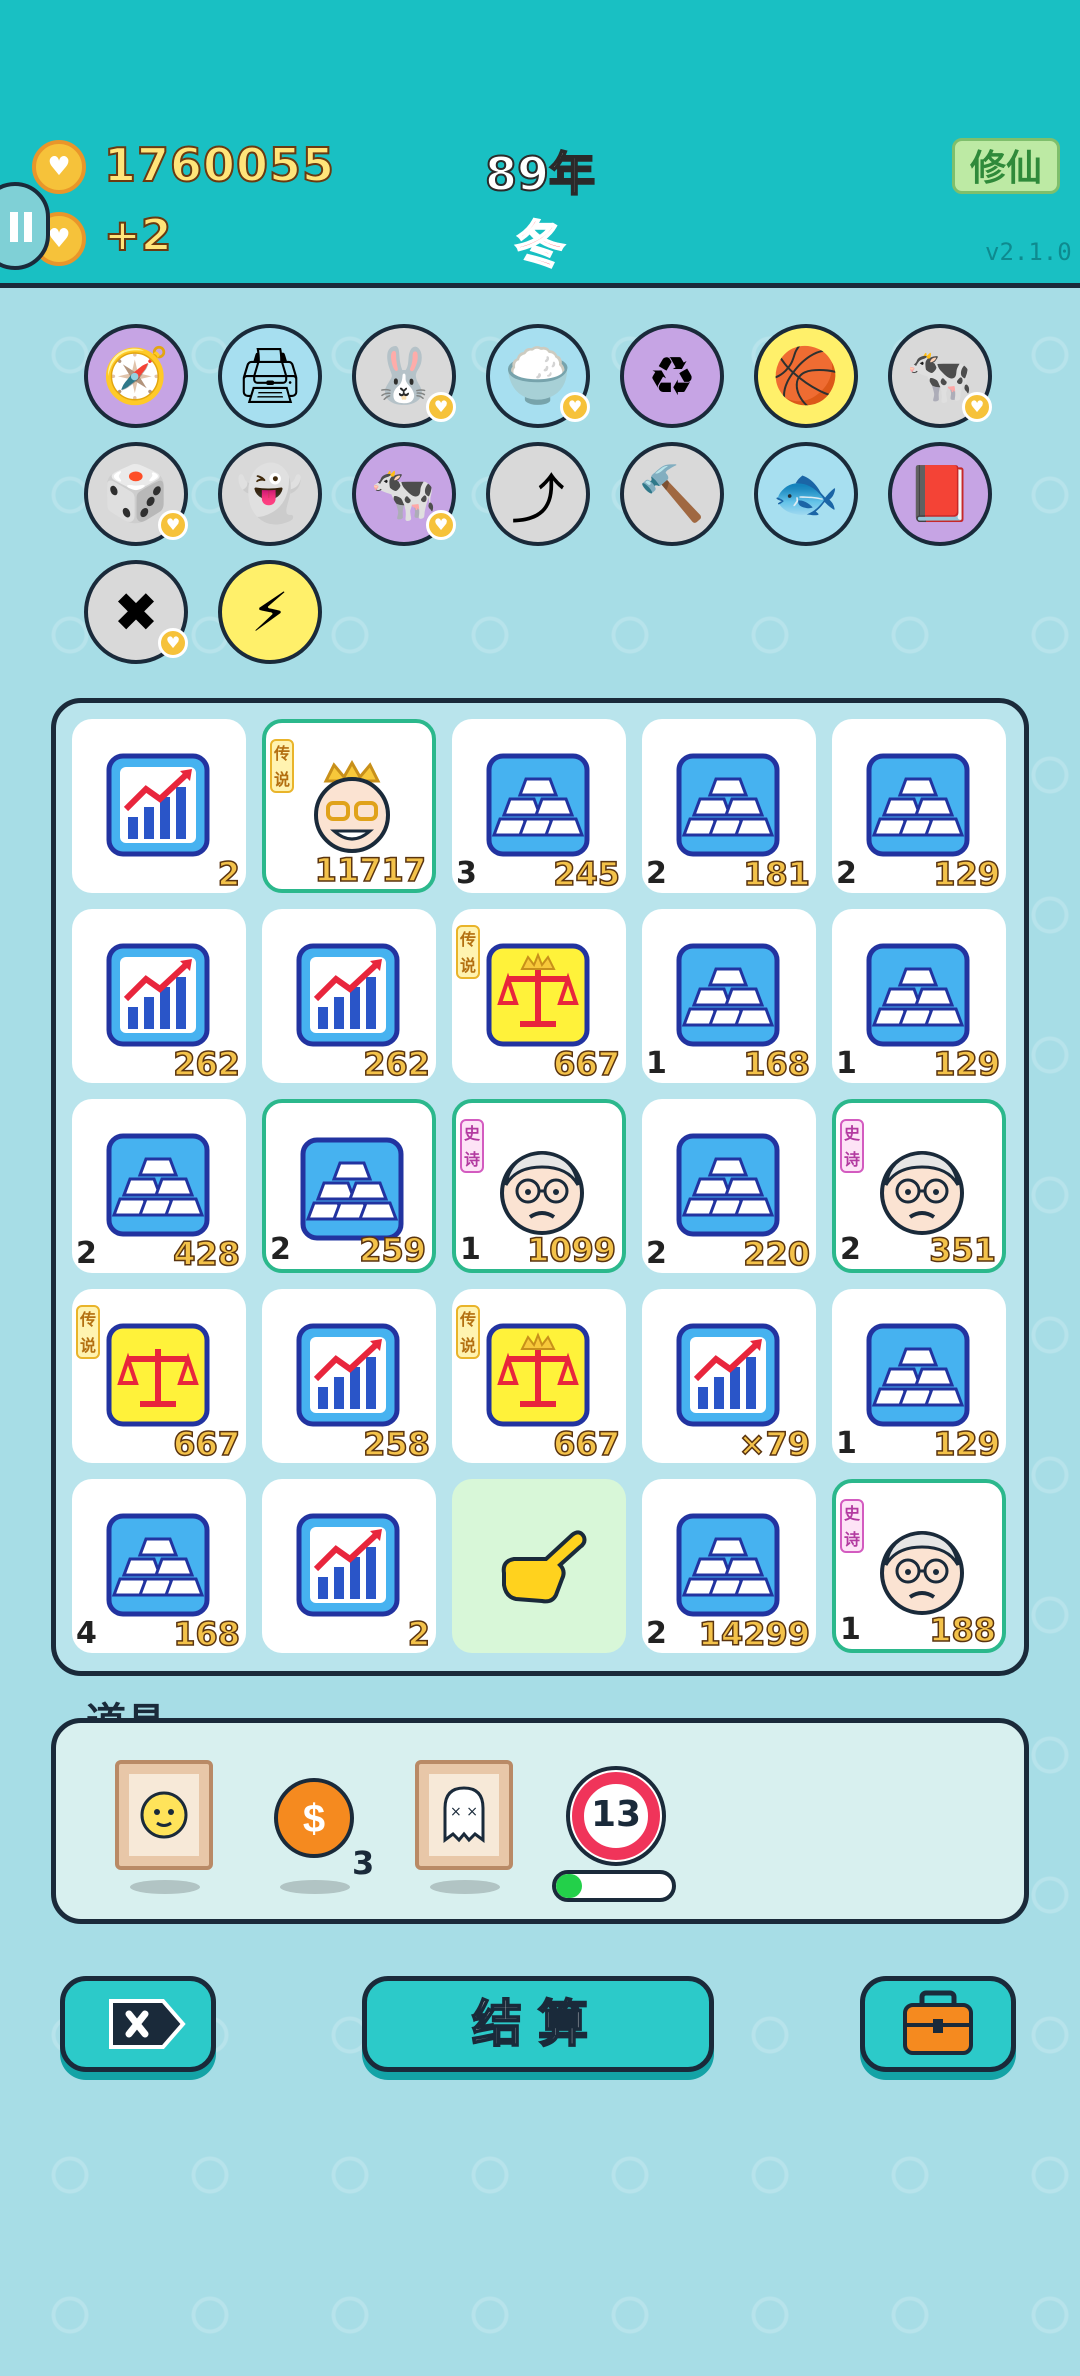 This screenshot has height=2376, width=1080. What do you see at coordinates (729, 806) in the screenshot?
I see `board-cell: 2 181` at bounding box center [729, 806].